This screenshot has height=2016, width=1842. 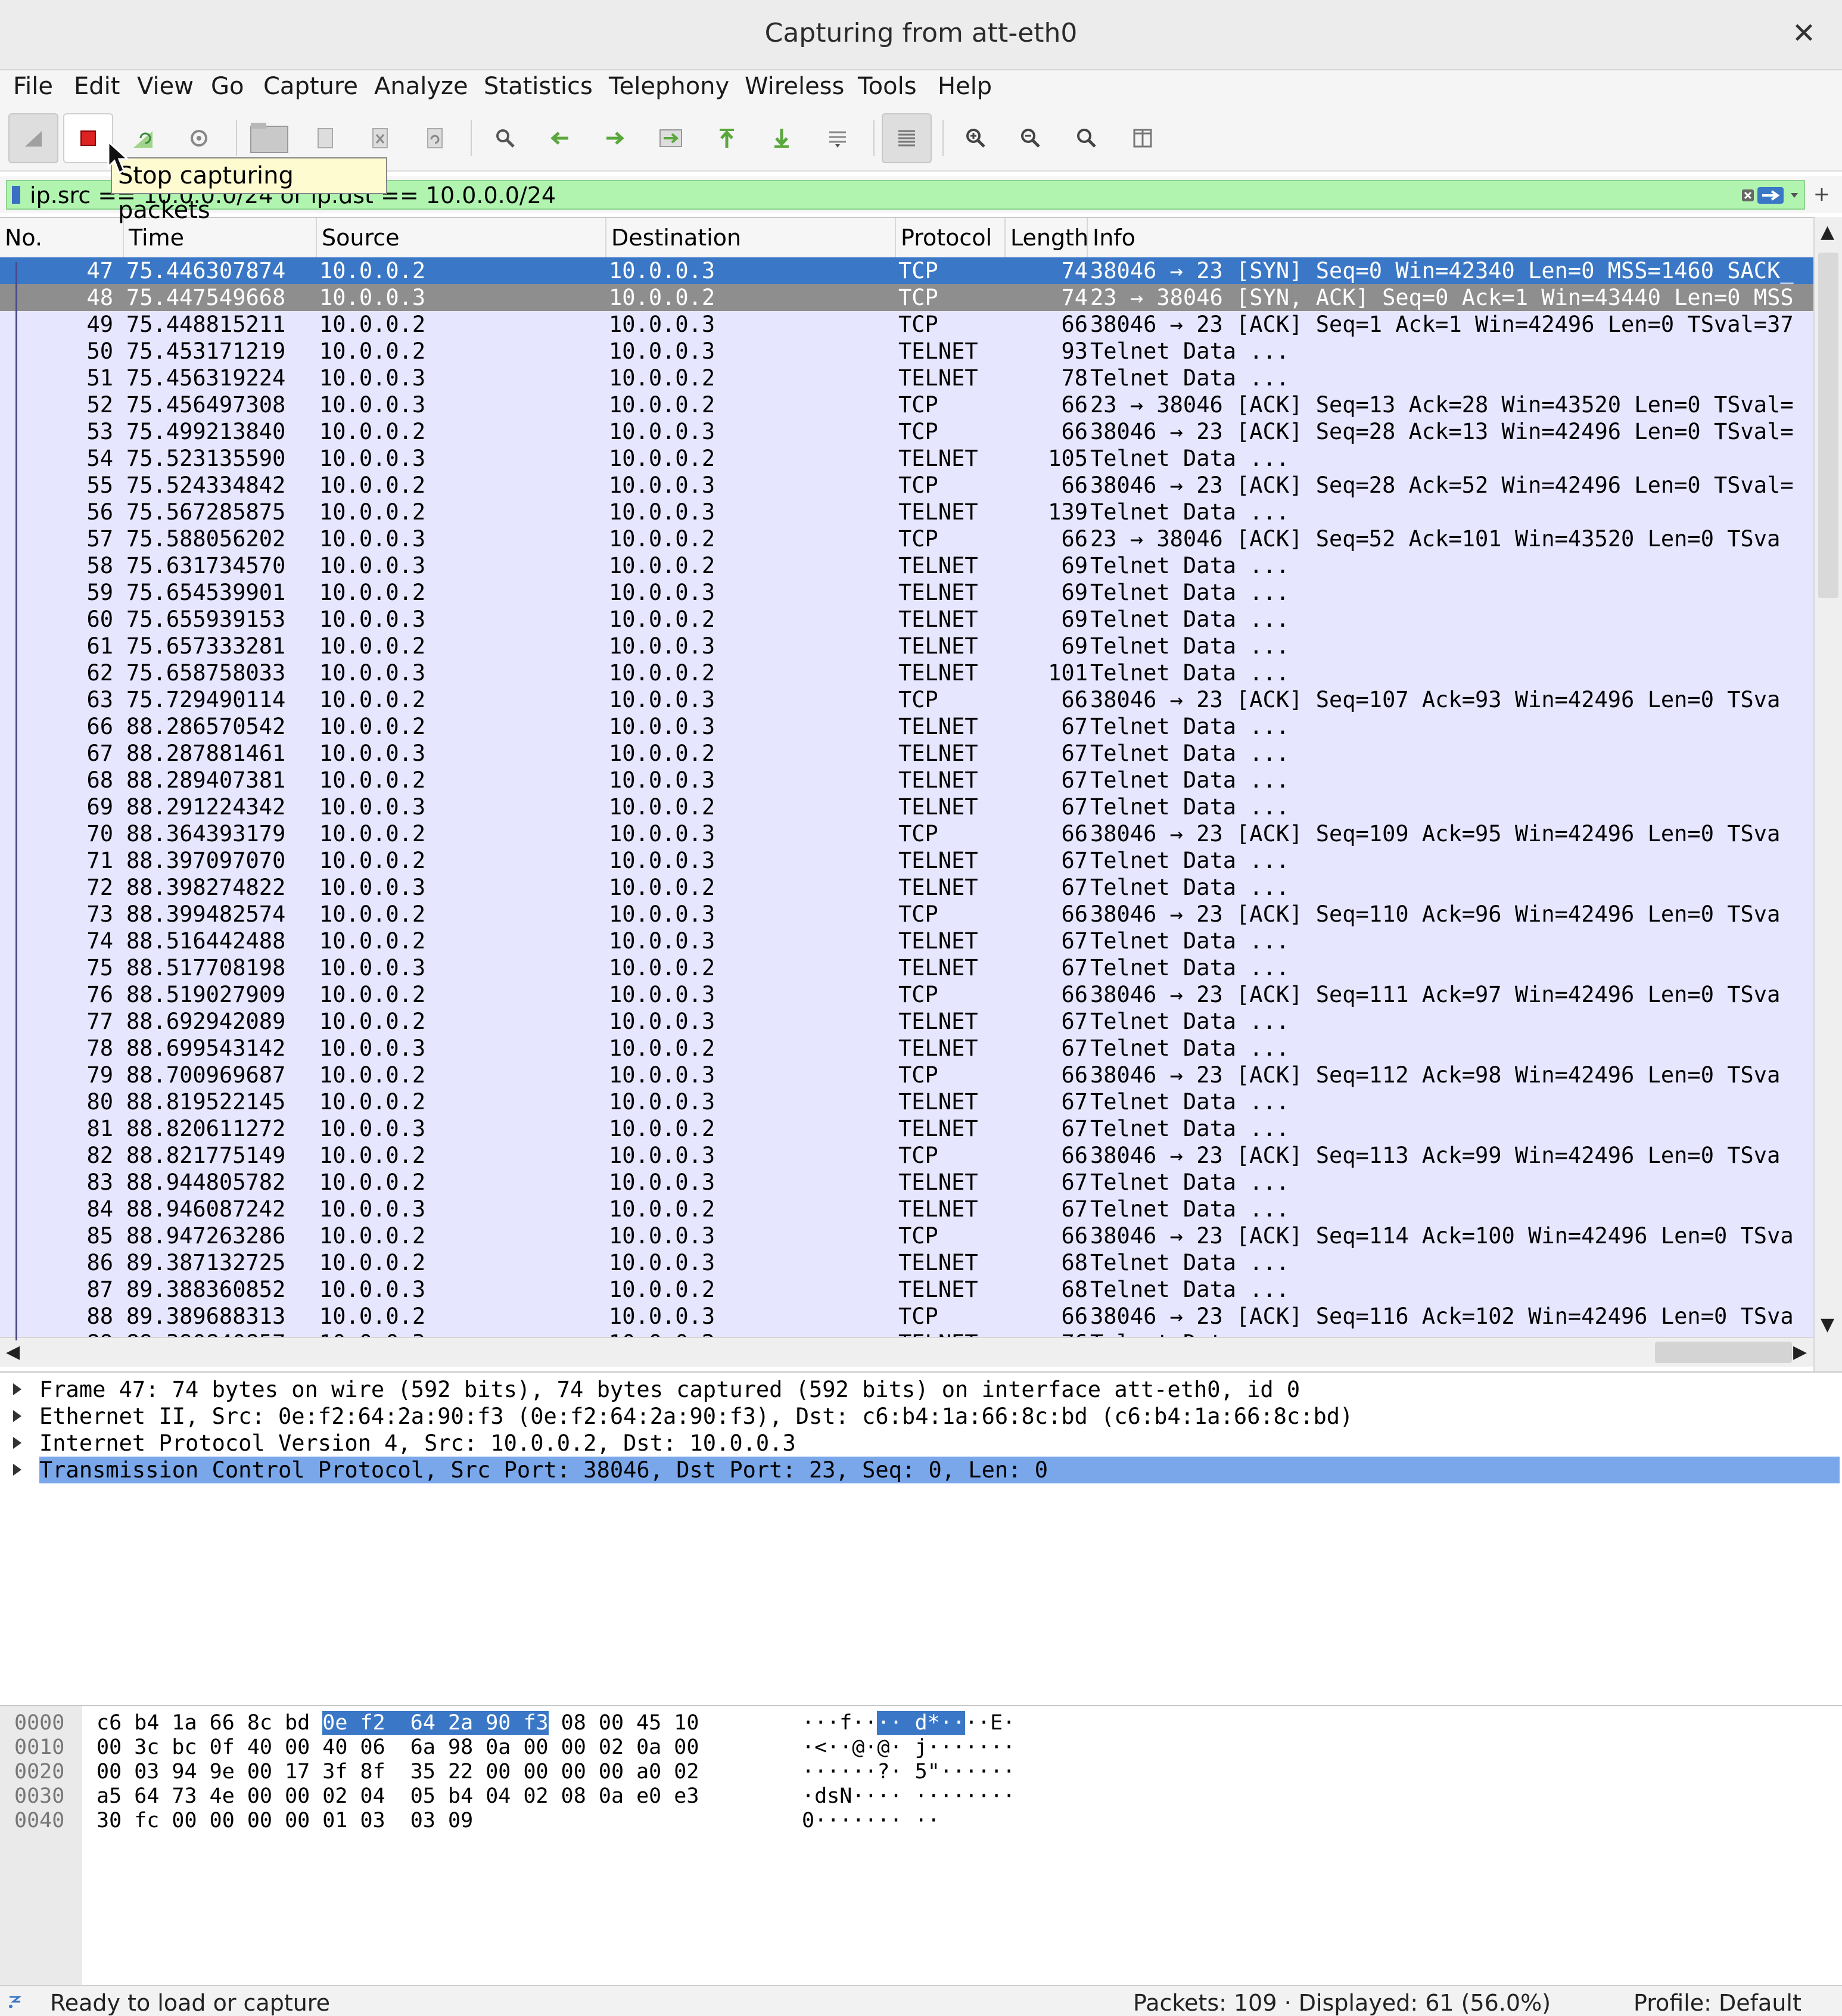 I want to click on shark-fin-start-icon, so click(x=33, y=138).